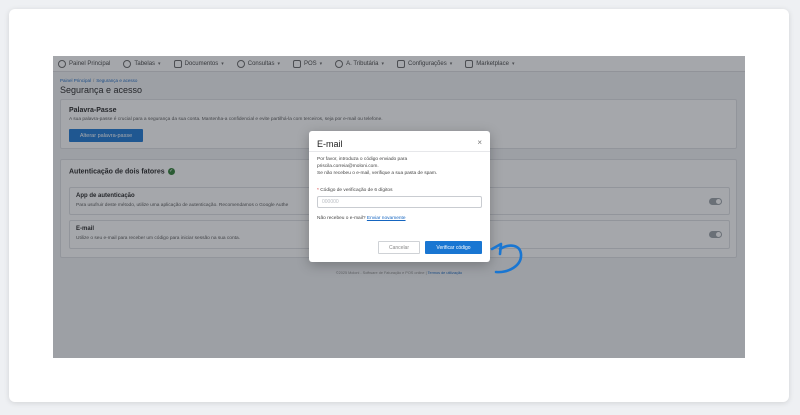 The width and height of the screenshot is (800, 415). Describe the element at coordinates (330, 144) in the screenshot. I see `modal-title: E-mail` at that location.